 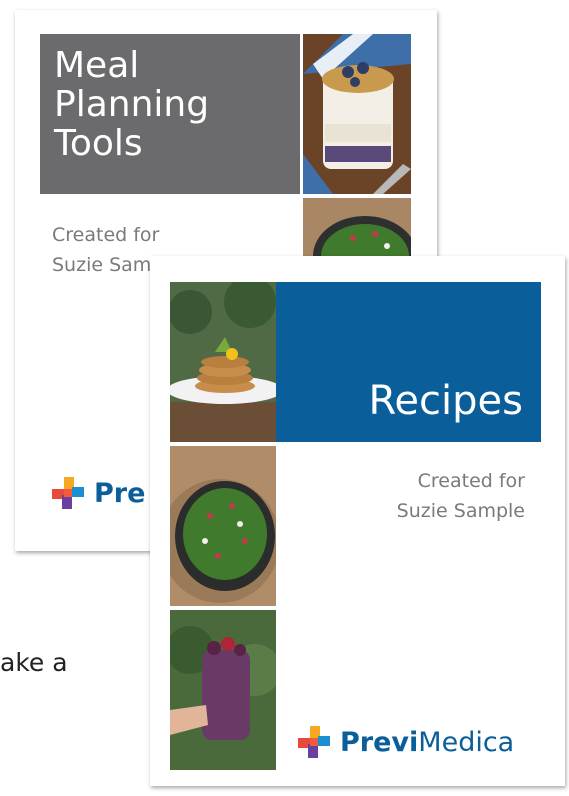 I want to click on front-created-for-line-1: Created for, so click(x=471, y=481).